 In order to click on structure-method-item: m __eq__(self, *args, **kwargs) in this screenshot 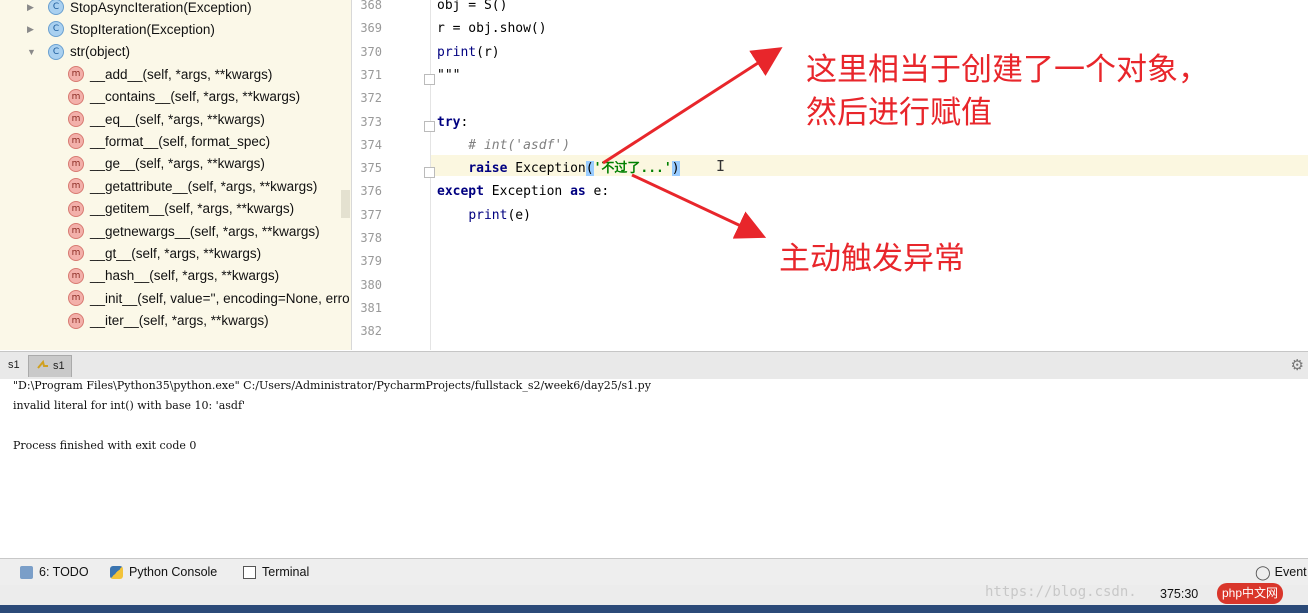, I will do `click(132, 119)`.